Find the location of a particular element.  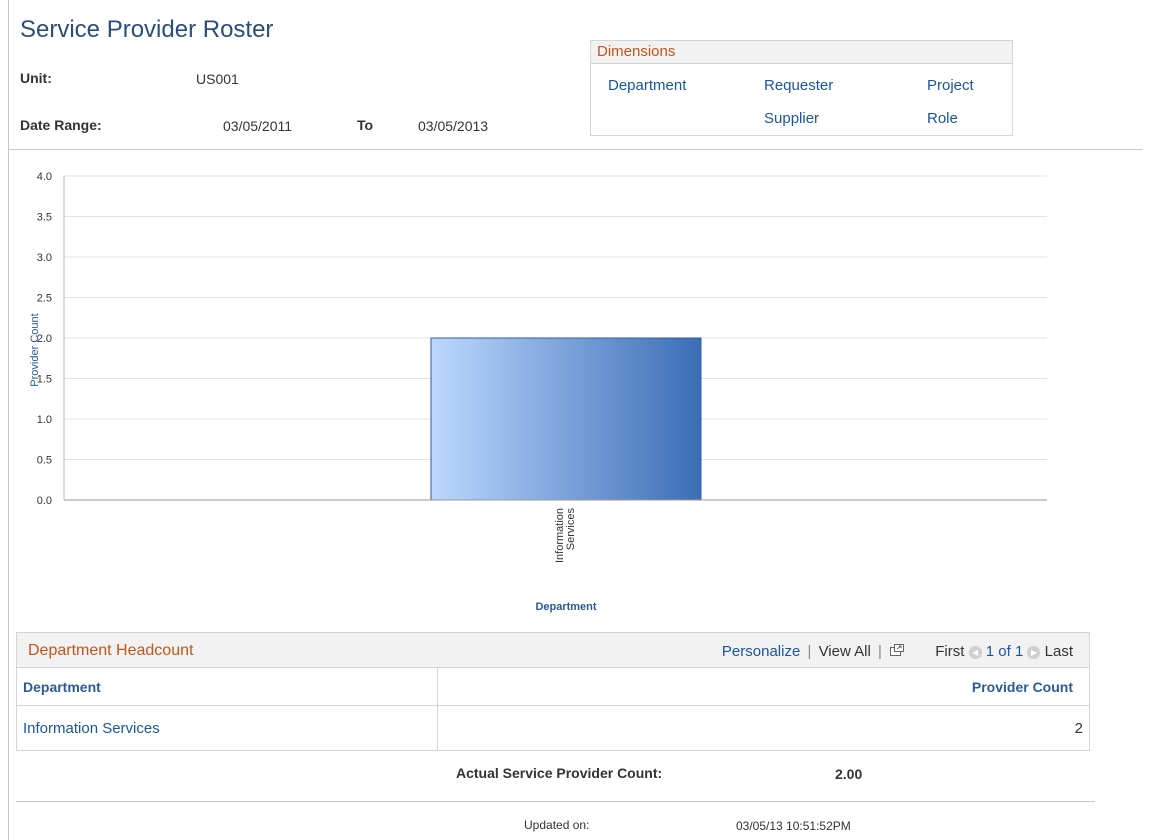

date-from: 03/05/2011 is located at coordinates (258, 126).